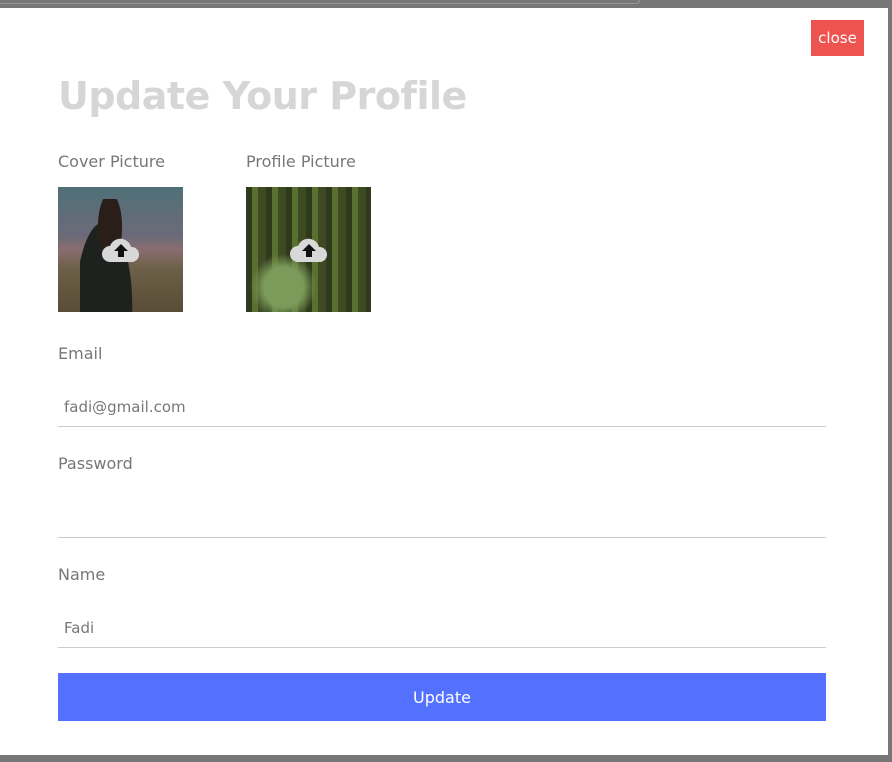 The height and width of the screenshot is (762, 892). I want to click on profile-picture-upload, so click(308, 249).